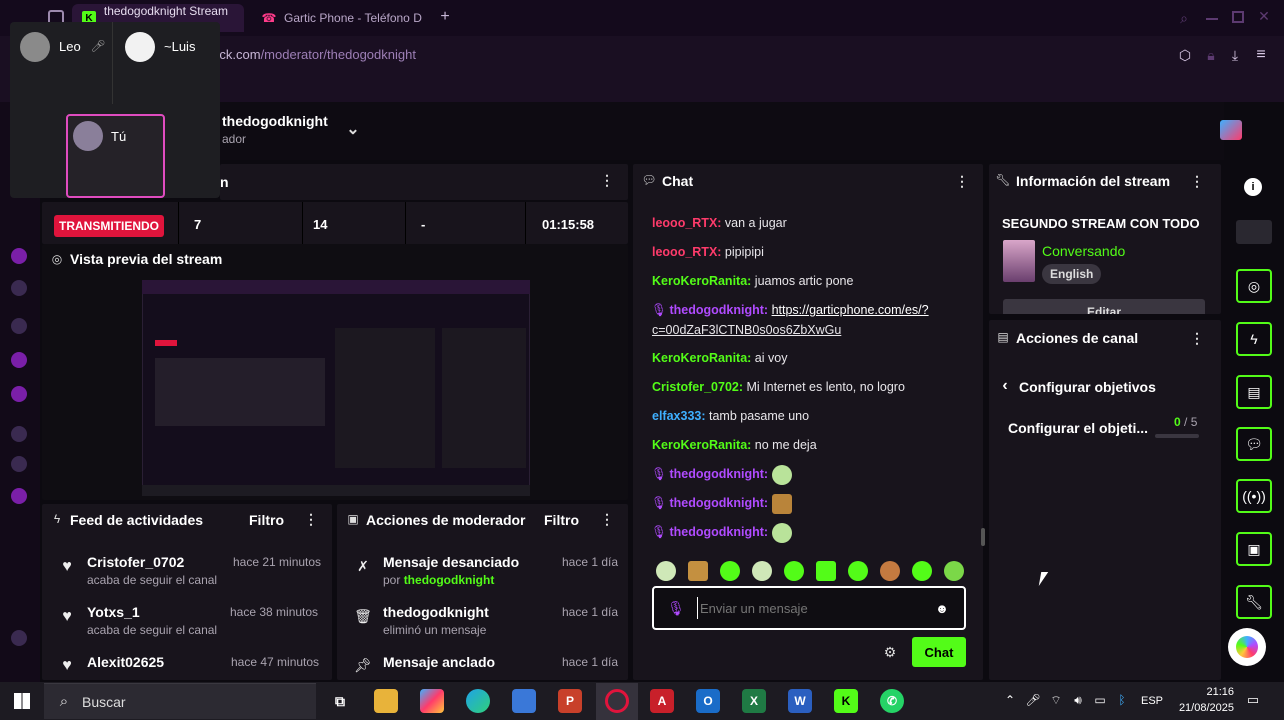 The image size is (1284, 720). I want to click on file-explorer-icon, so click(386, 701).